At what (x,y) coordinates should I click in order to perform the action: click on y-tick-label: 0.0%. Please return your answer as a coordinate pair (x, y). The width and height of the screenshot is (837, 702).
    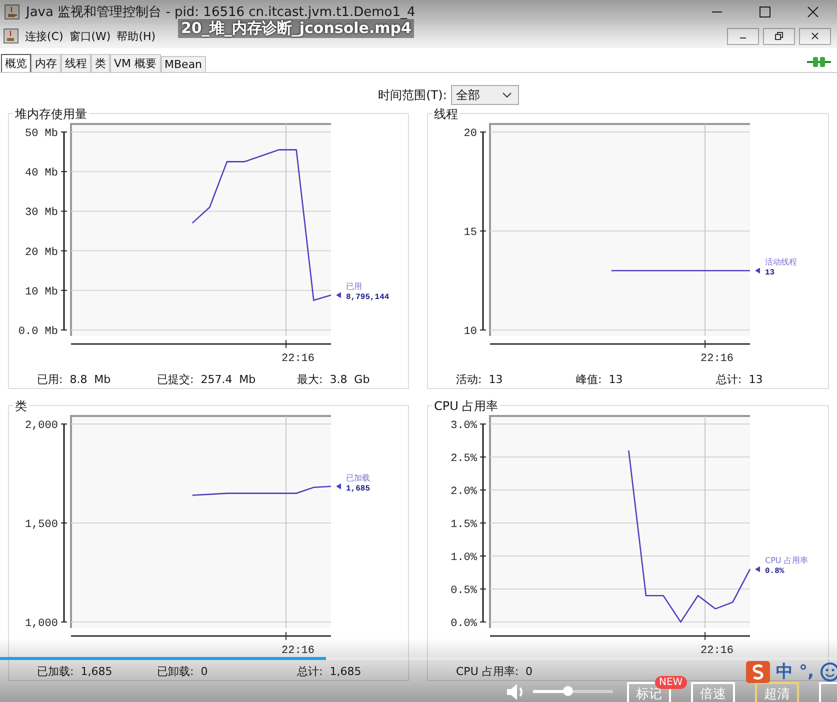
    Looking at the image, I should click on (463, 624).